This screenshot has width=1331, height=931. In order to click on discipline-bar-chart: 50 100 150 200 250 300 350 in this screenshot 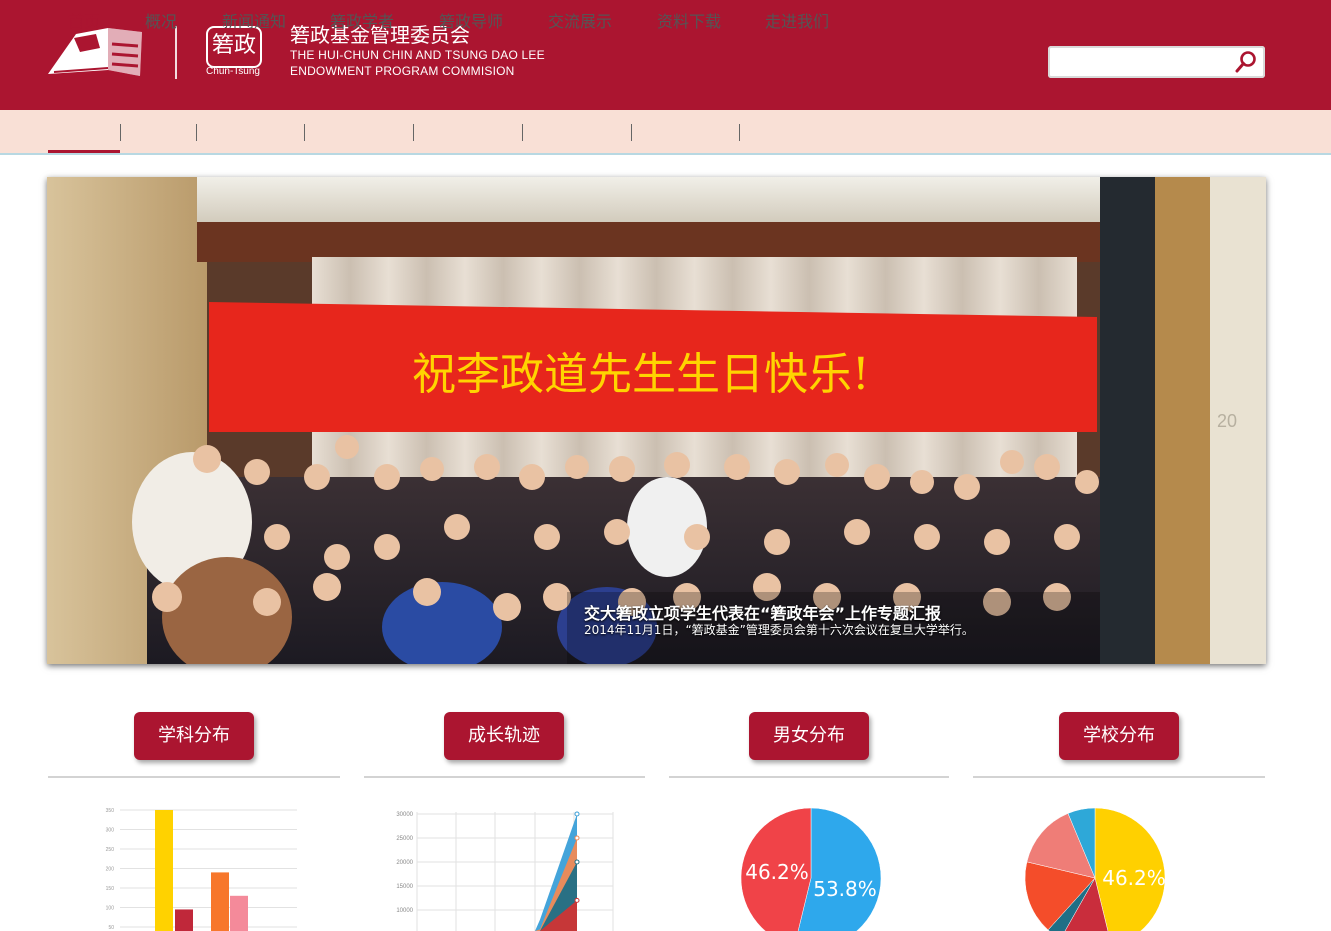, I will do `click(201, 869)`.